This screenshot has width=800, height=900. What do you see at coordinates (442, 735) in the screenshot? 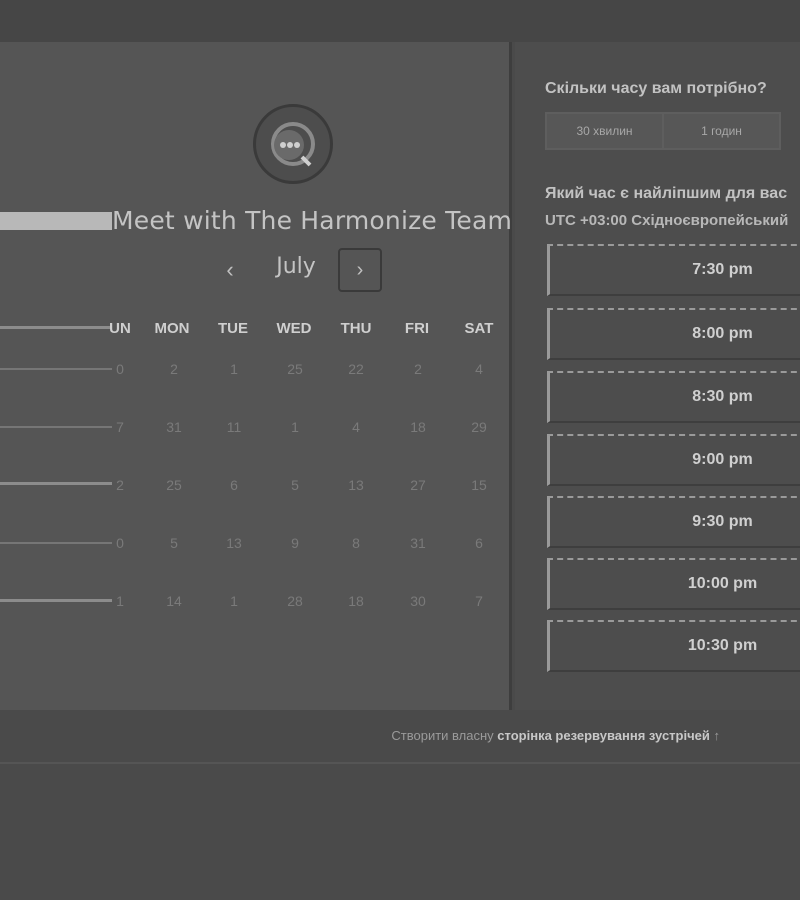
I see `footer-prefix: Створити власну` at bounding box center [442, 735].